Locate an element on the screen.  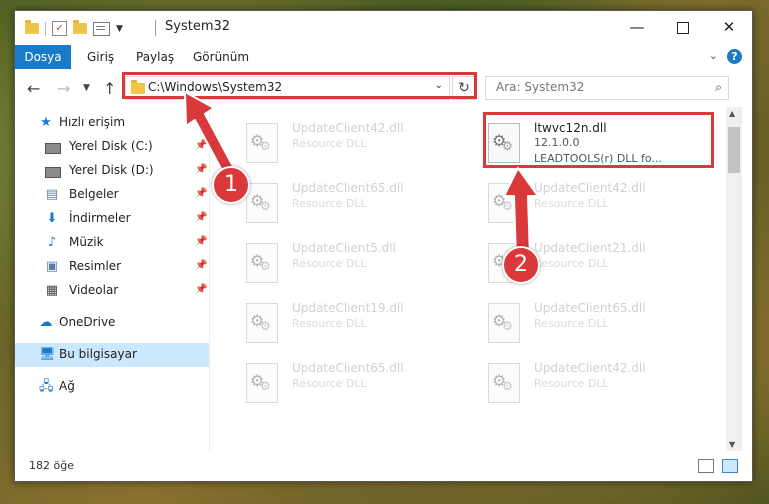
callout-badge-1: 1 is located at coordinates (231, 185).